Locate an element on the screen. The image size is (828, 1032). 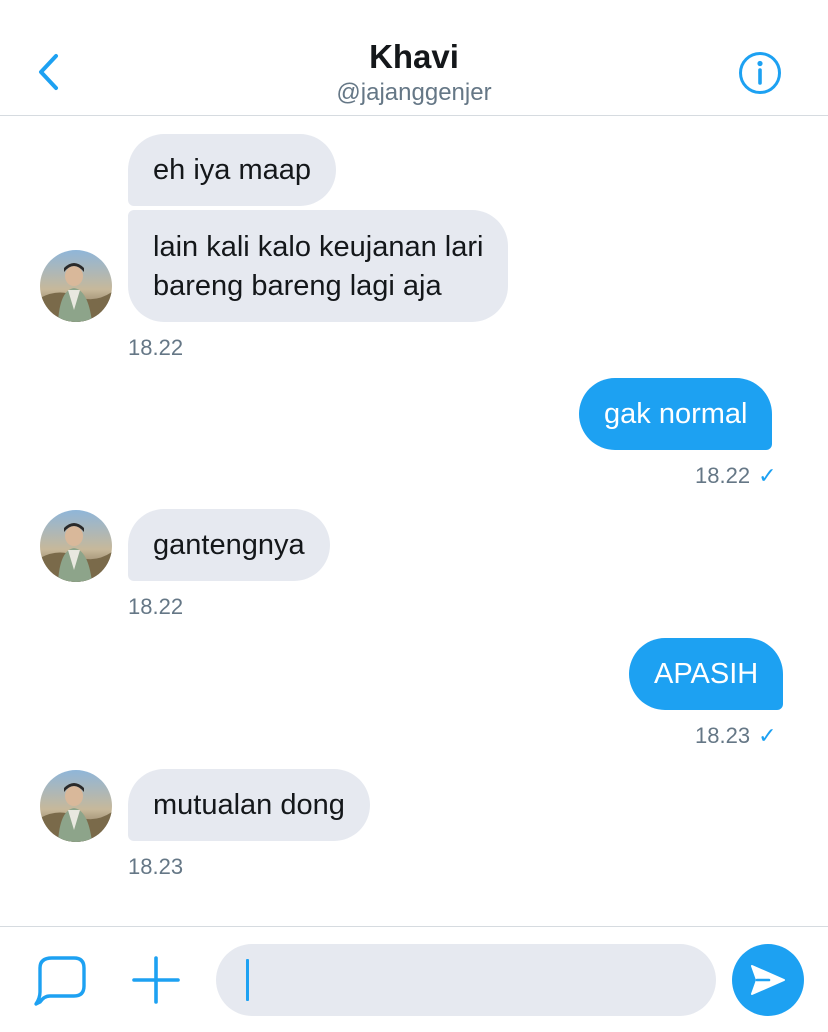
message-timestamp: 18.23 ✓ is located at coordinates (736, 736).